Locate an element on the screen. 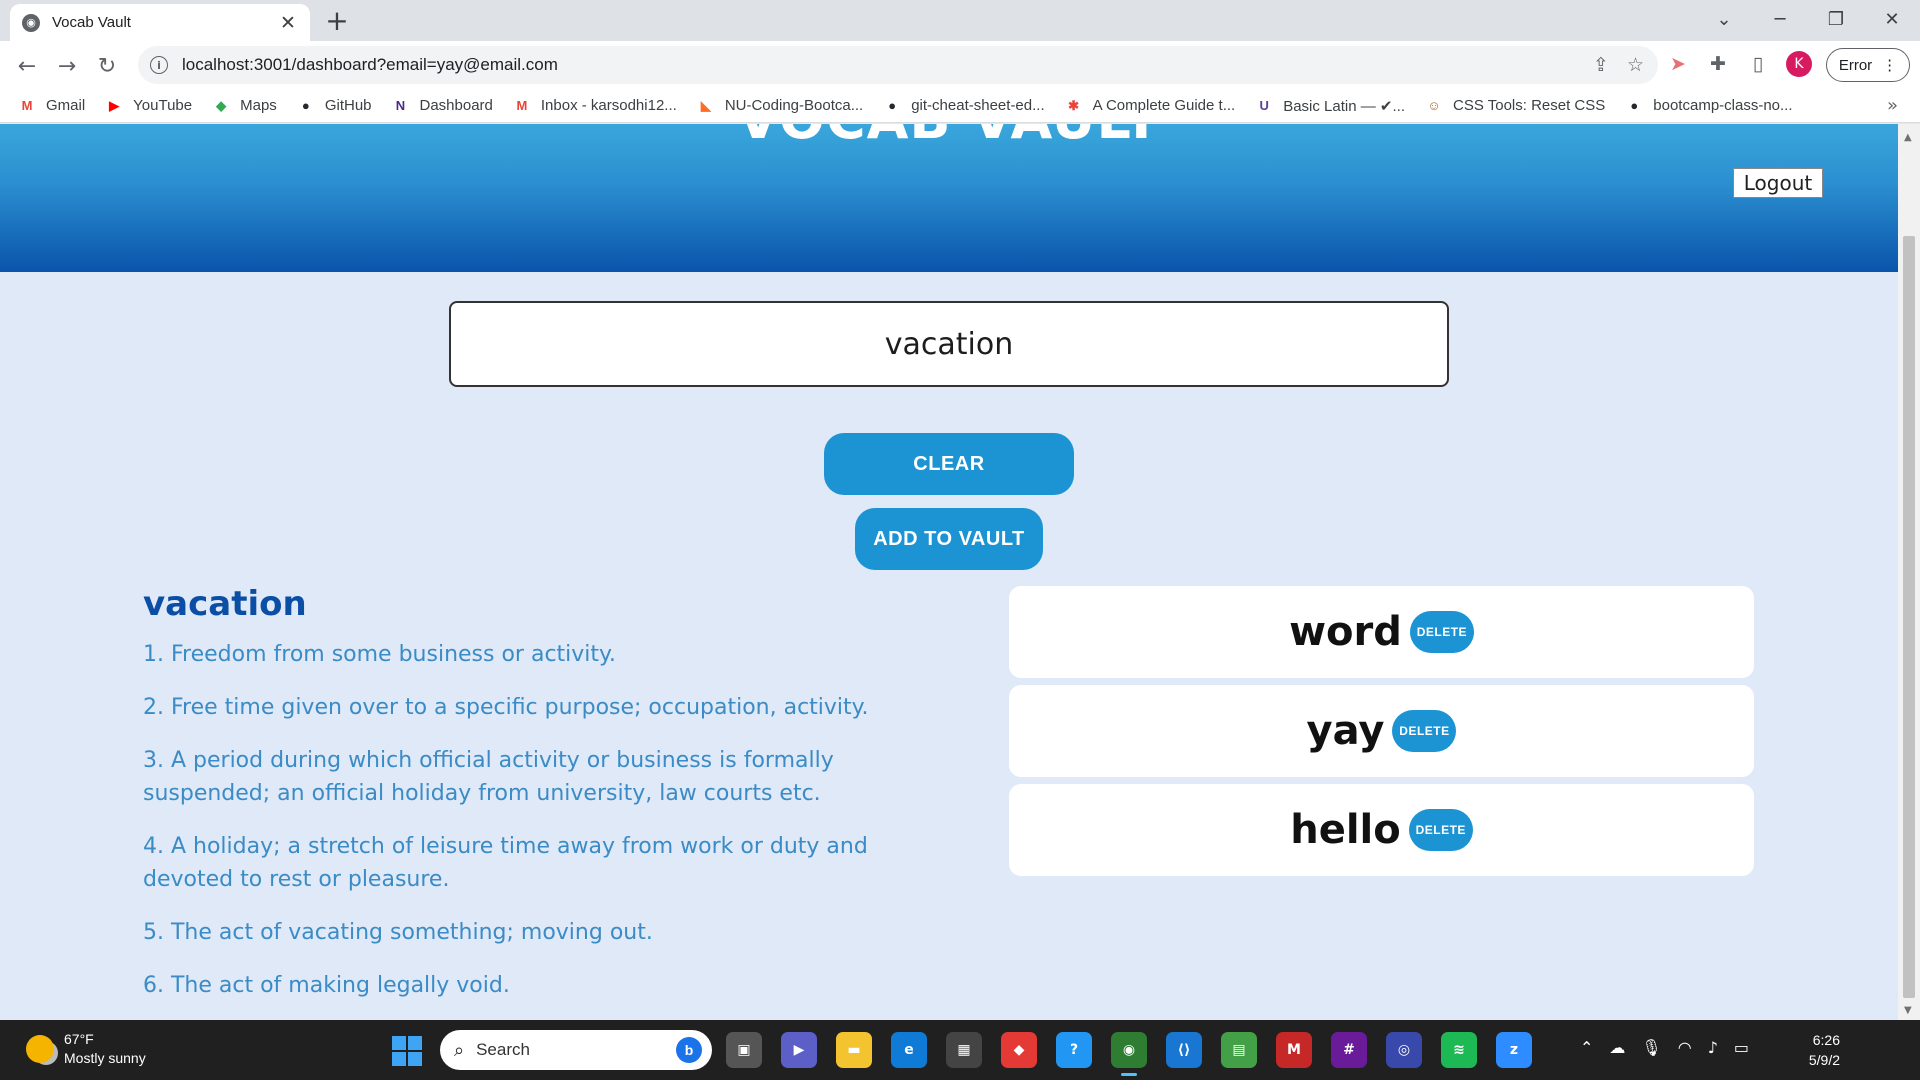  vault-word: word is located at coordinates (1345, 632).